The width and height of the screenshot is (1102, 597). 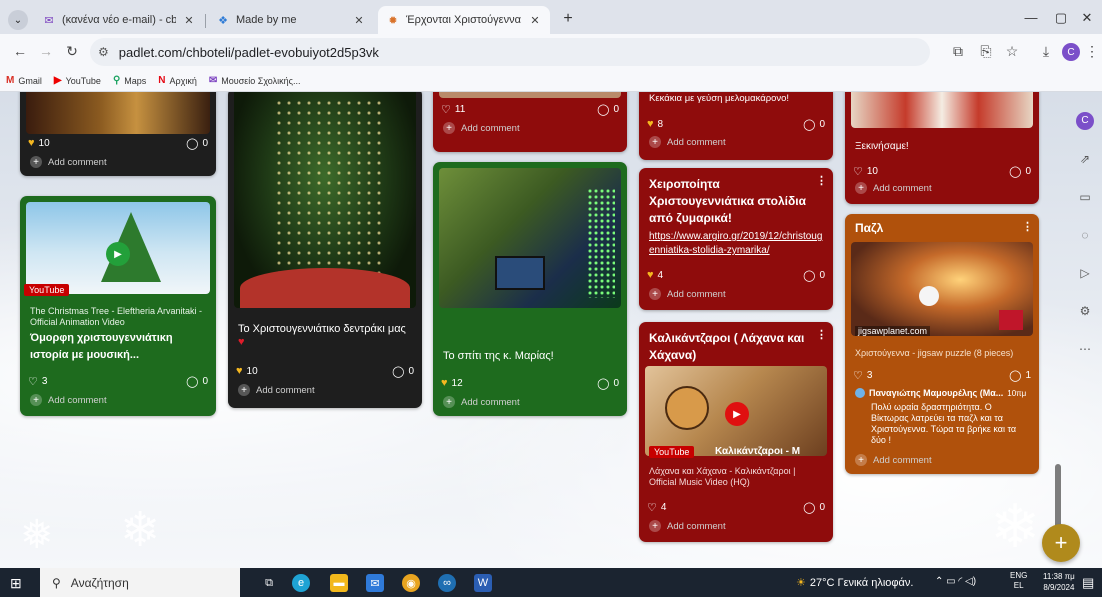 I want to click on tab-active-christmas: ✹ Έρχονται Χριστούγεννα! ✕, so click(x=464, y=20).